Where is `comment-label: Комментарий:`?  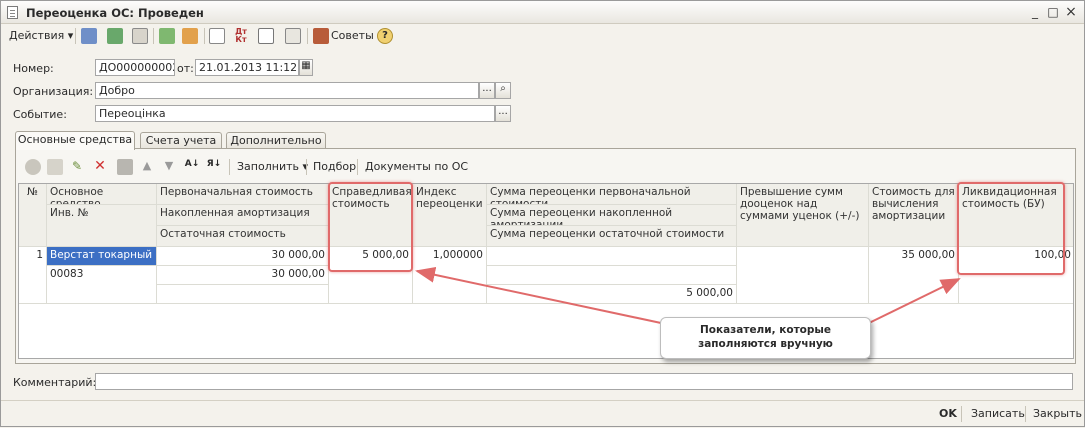 comment-label: Комментарий: is located at coordinates (55, 382).